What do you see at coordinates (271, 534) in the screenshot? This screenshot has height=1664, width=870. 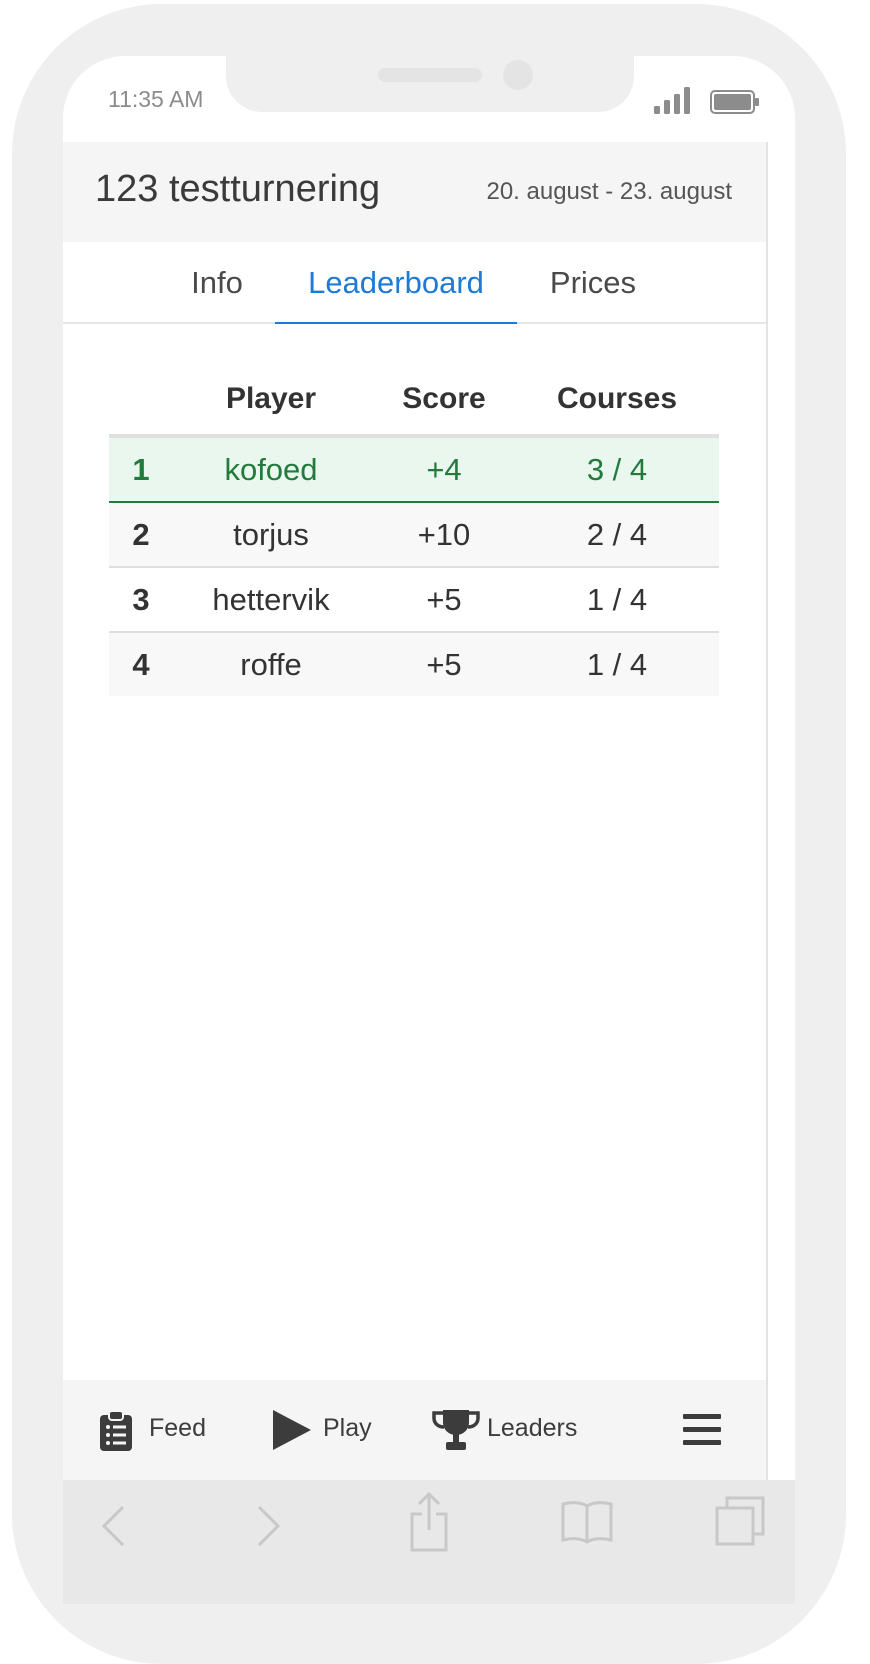 I see `player-cell: torjus` at bounding box center [271, 534].